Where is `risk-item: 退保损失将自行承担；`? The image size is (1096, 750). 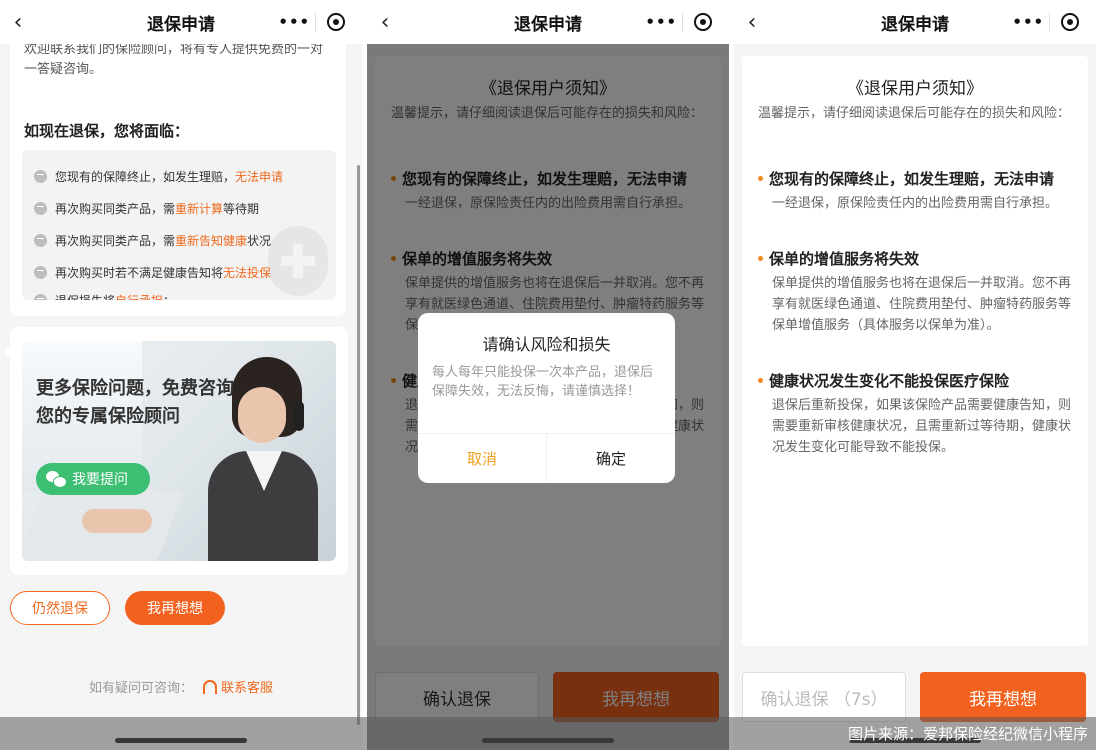
risk-item: 退保损失将自行承担； is located at coordinates (104, 296).